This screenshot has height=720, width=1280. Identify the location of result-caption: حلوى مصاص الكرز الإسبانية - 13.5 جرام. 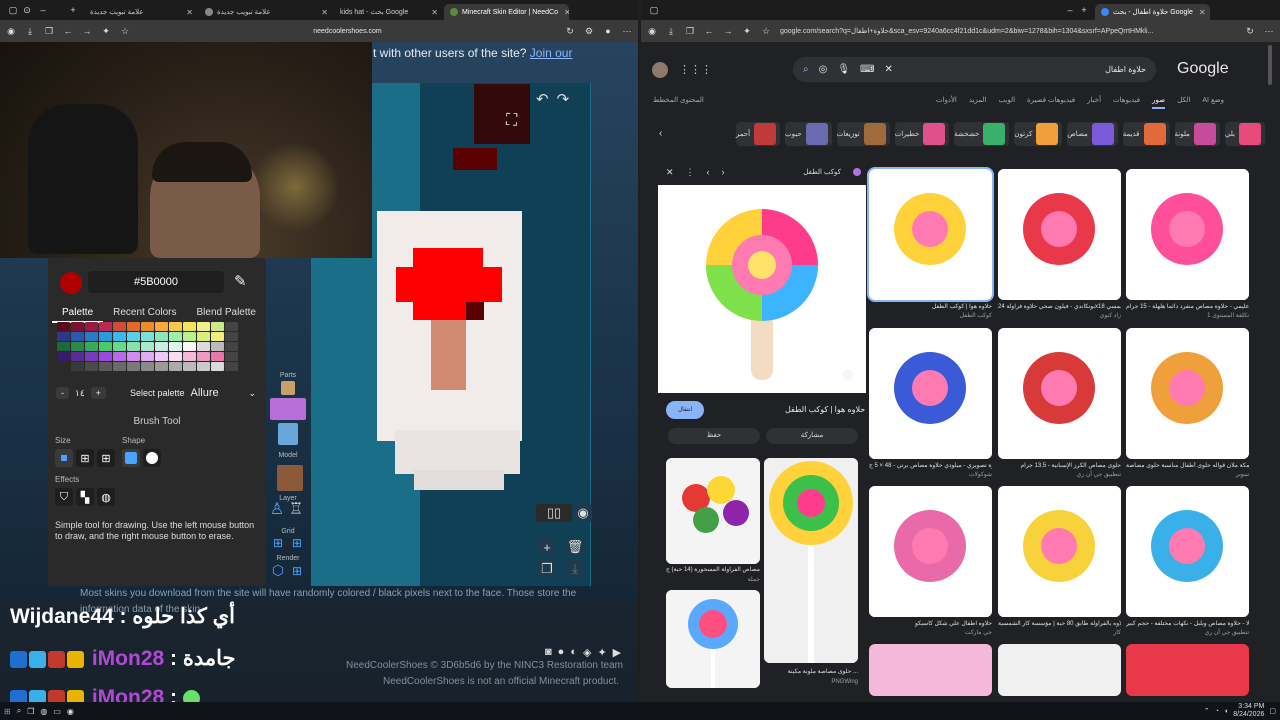
(1059, 465).